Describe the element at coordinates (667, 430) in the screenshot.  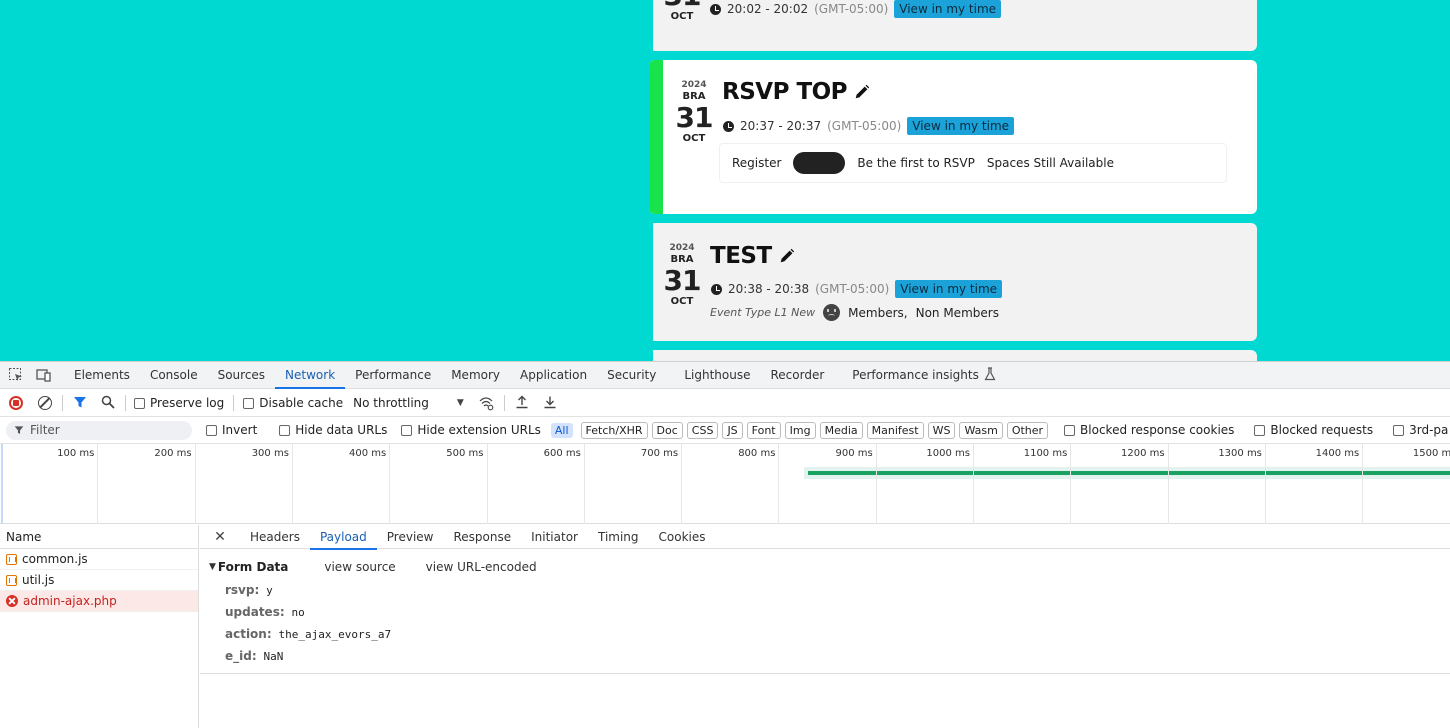
I see `type-filter-doc: Doc` at that location.